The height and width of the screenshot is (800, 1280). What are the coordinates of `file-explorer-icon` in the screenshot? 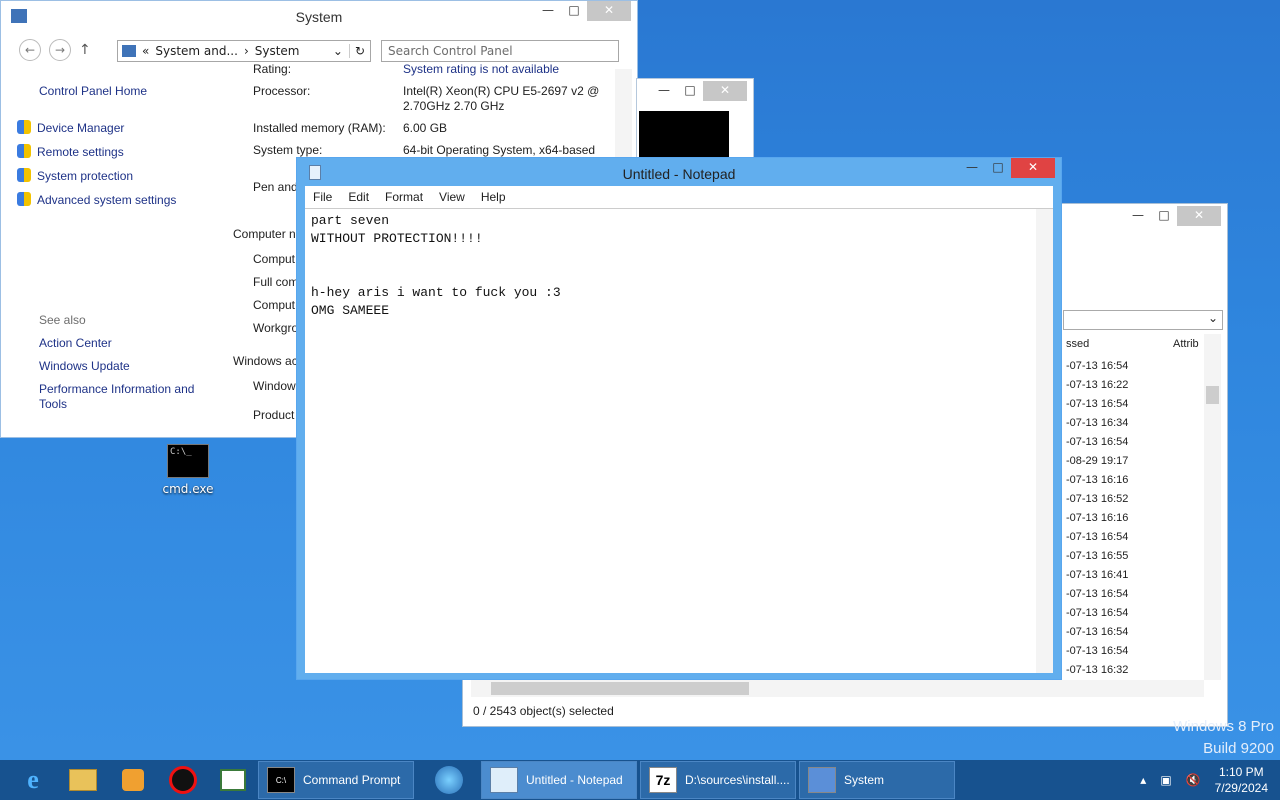 It's located at (83, 780).